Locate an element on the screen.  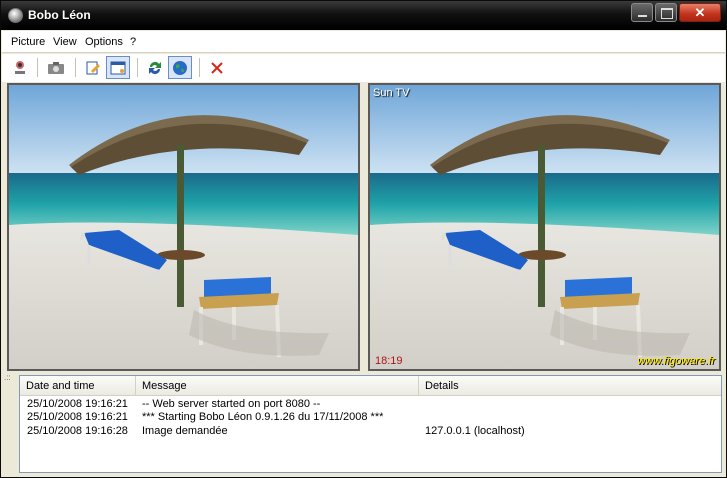
log-details: 127.0.0.1 (localhost) is located at coordinates (475, 431).